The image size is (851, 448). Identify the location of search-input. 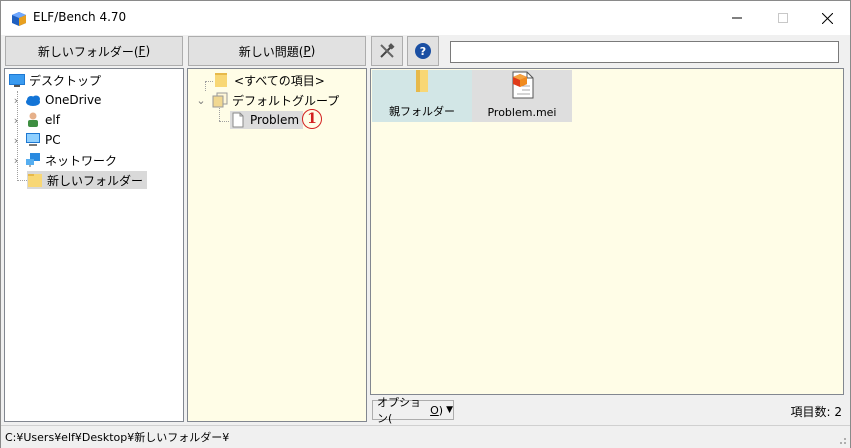
(644, 52).